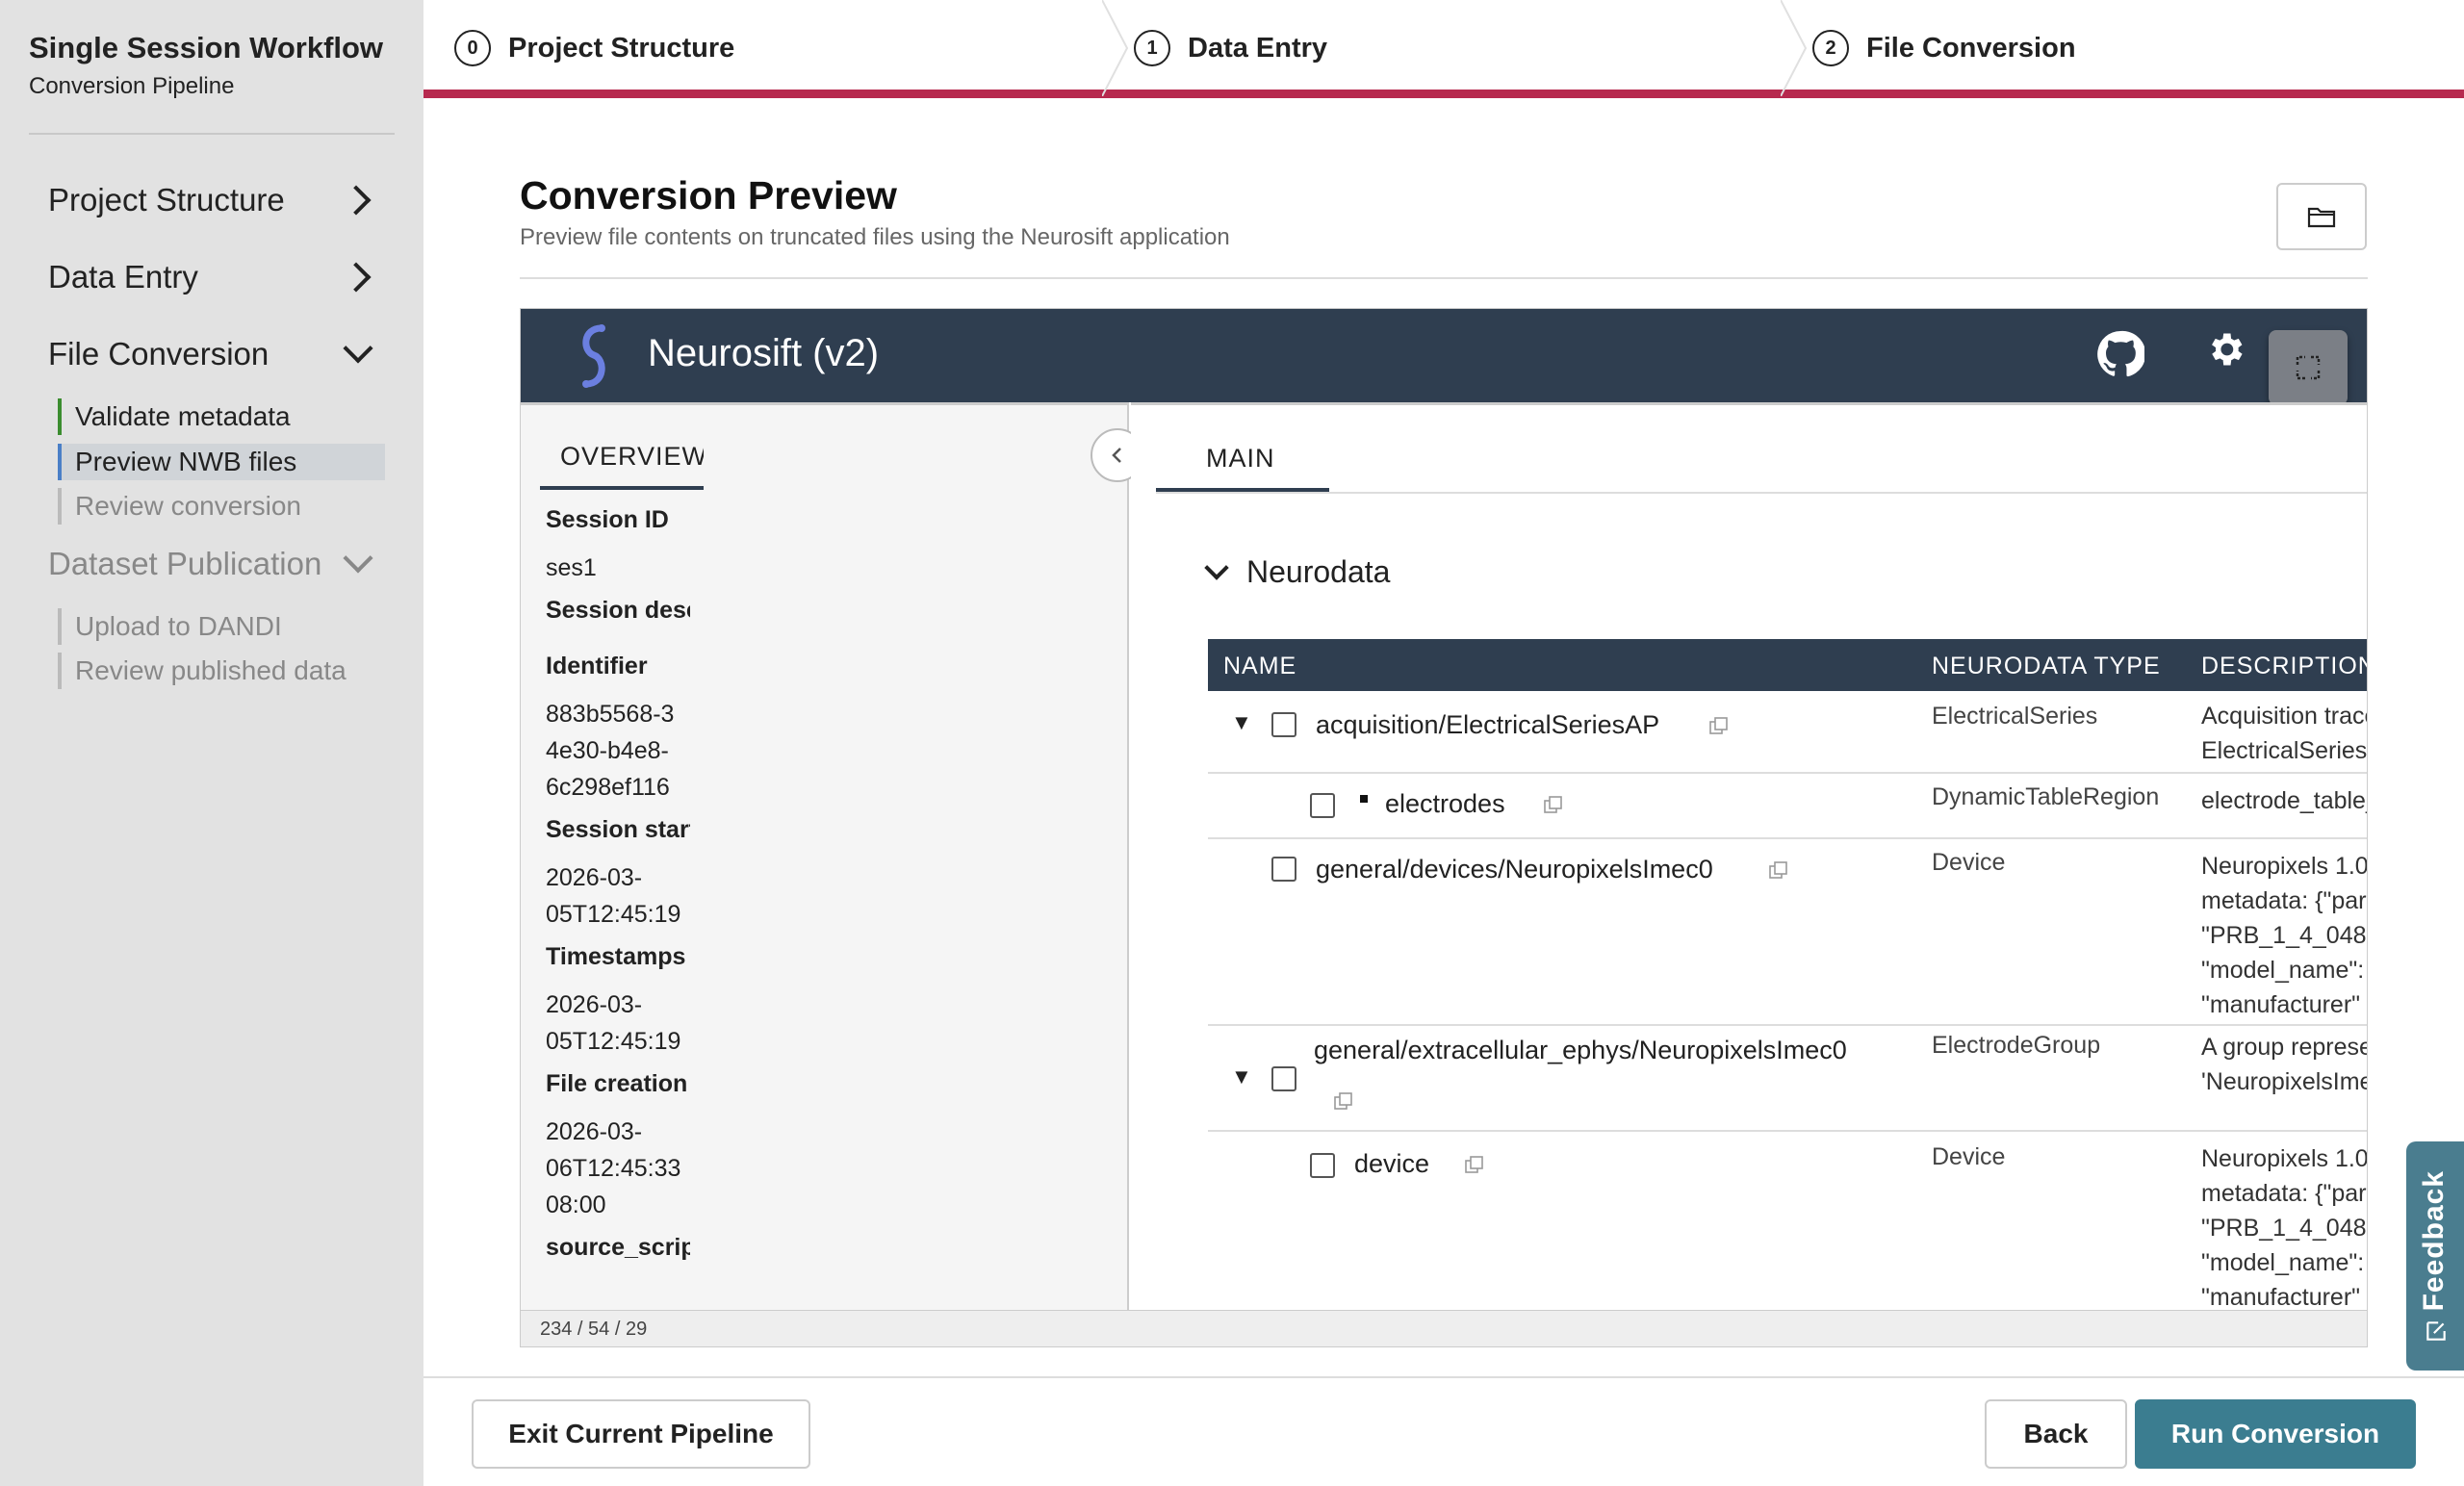  Describe the element at coordinates (608, 788) in the screenshot. I see `overview-value: 6c298ef116` at that location.